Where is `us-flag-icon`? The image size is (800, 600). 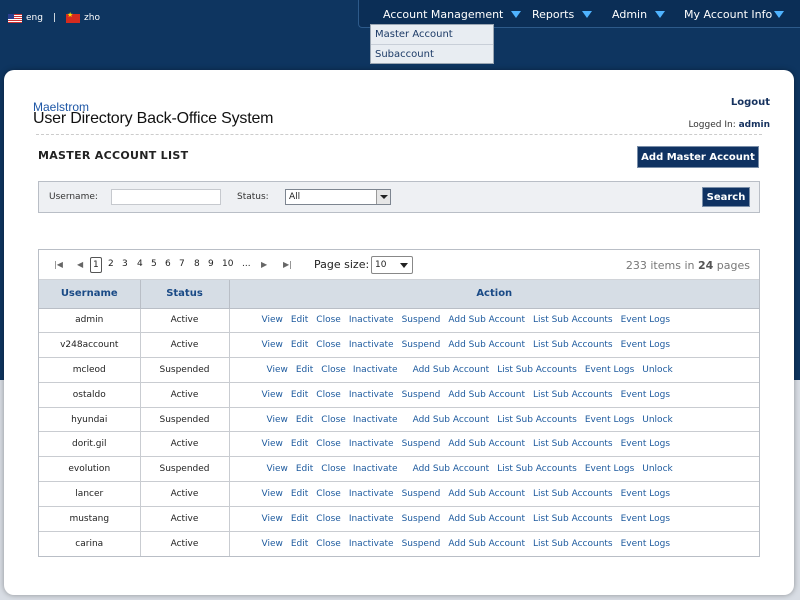 us-flag-icon is located at coordinates (15, 18).